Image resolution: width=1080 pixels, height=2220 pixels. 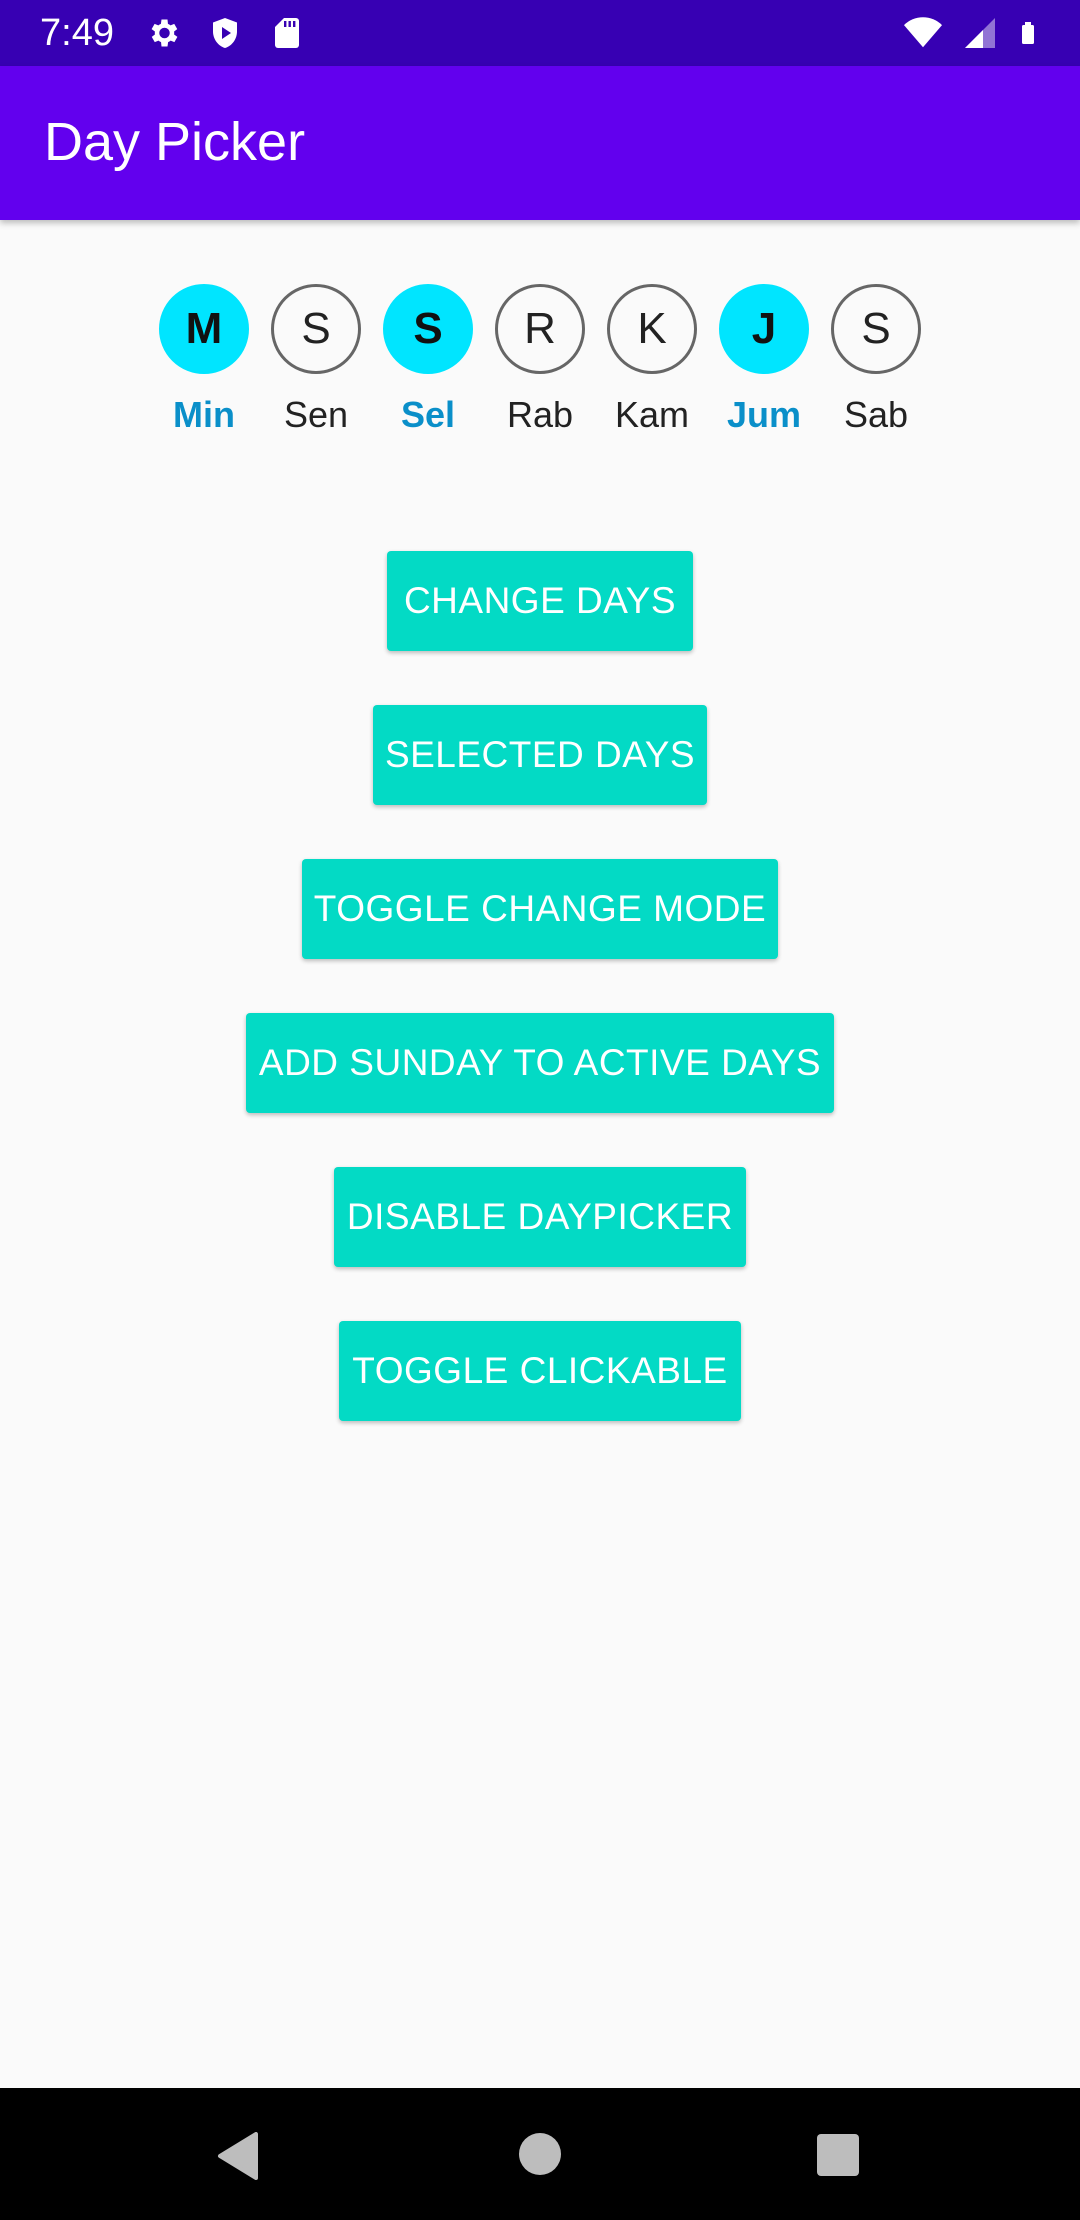 What do you see at coordinates (876, 414) in the screenshot?
I see `day-label: Sab` at bounding box center [876, 414].